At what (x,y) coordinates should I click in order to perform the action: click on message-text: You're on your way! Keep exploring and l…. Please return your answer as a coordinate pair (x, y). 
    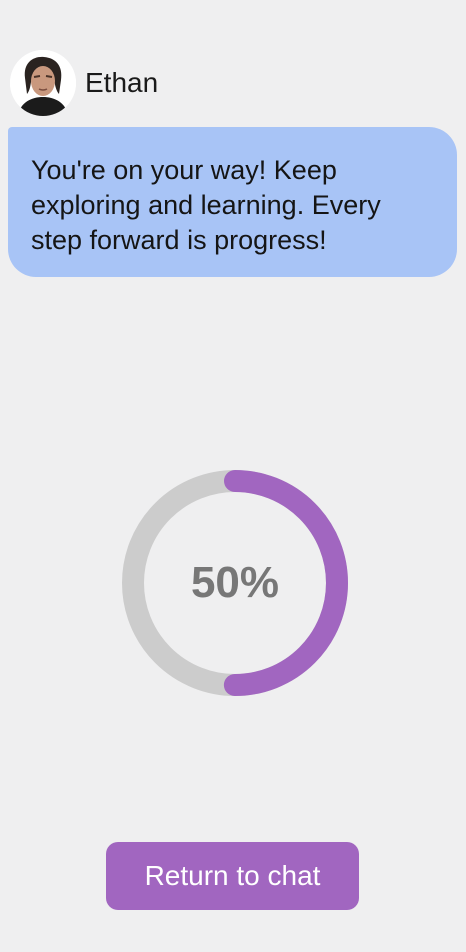
    Looking at the image, I should click on (206, 205).